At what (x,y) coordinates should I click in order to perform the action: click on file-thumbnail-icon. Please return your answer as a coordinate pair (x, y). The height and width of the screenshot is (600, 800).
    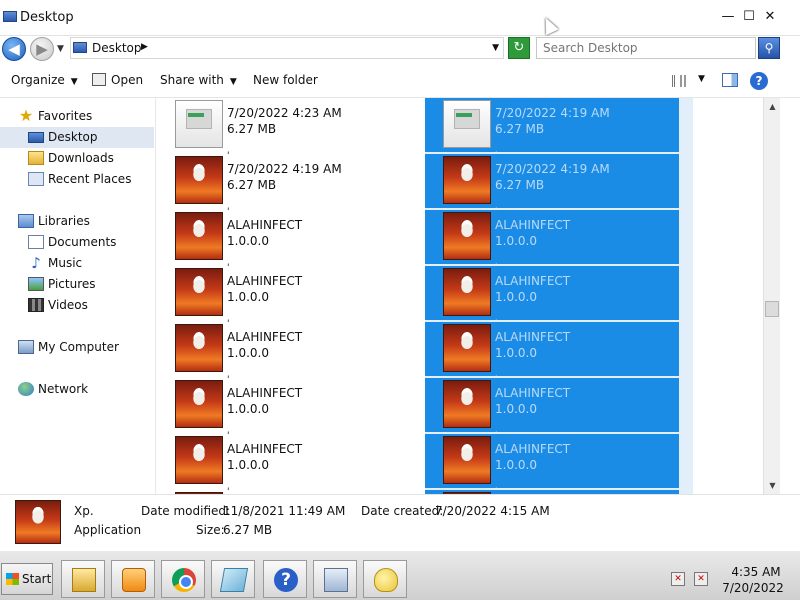
    Looking at the image, I should click on (467, 124).